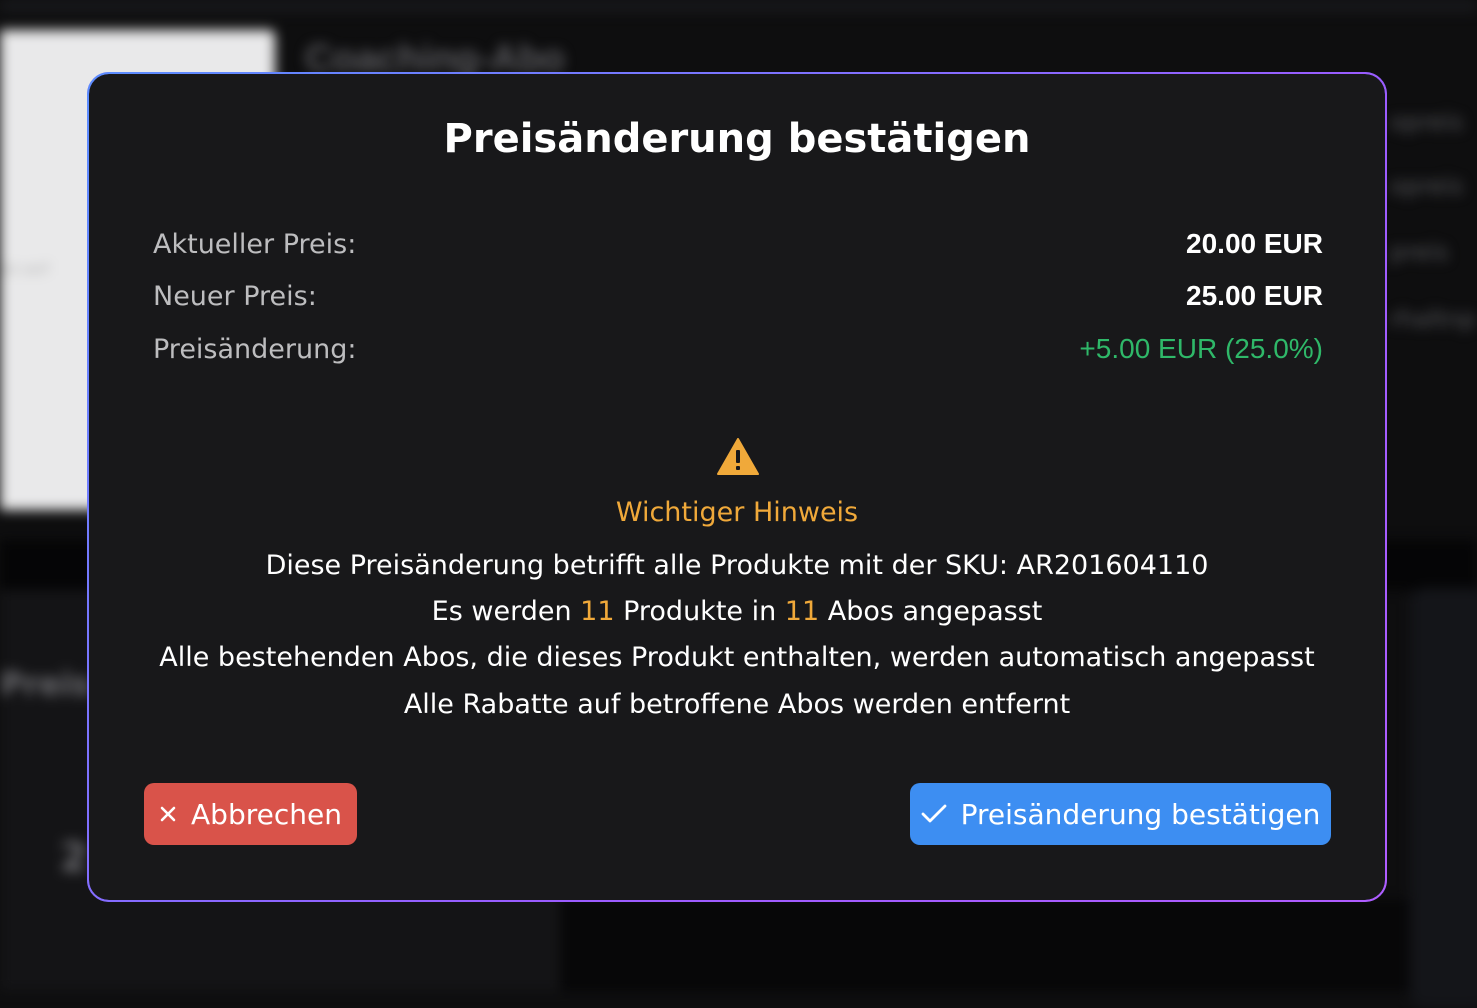  What do you see at coordinates (1443, 798) in the screenshot?
I see `background-right-panel` at bounding box center [1443, 798].